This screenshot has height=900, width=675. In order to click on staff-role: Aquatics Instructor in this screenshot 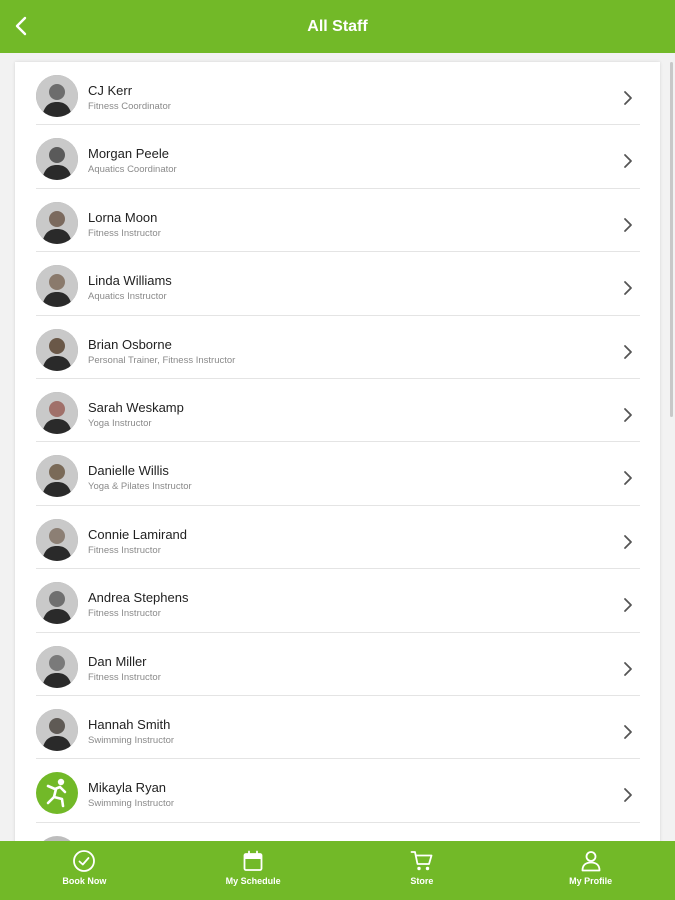, I will do `click(127, 297)`.